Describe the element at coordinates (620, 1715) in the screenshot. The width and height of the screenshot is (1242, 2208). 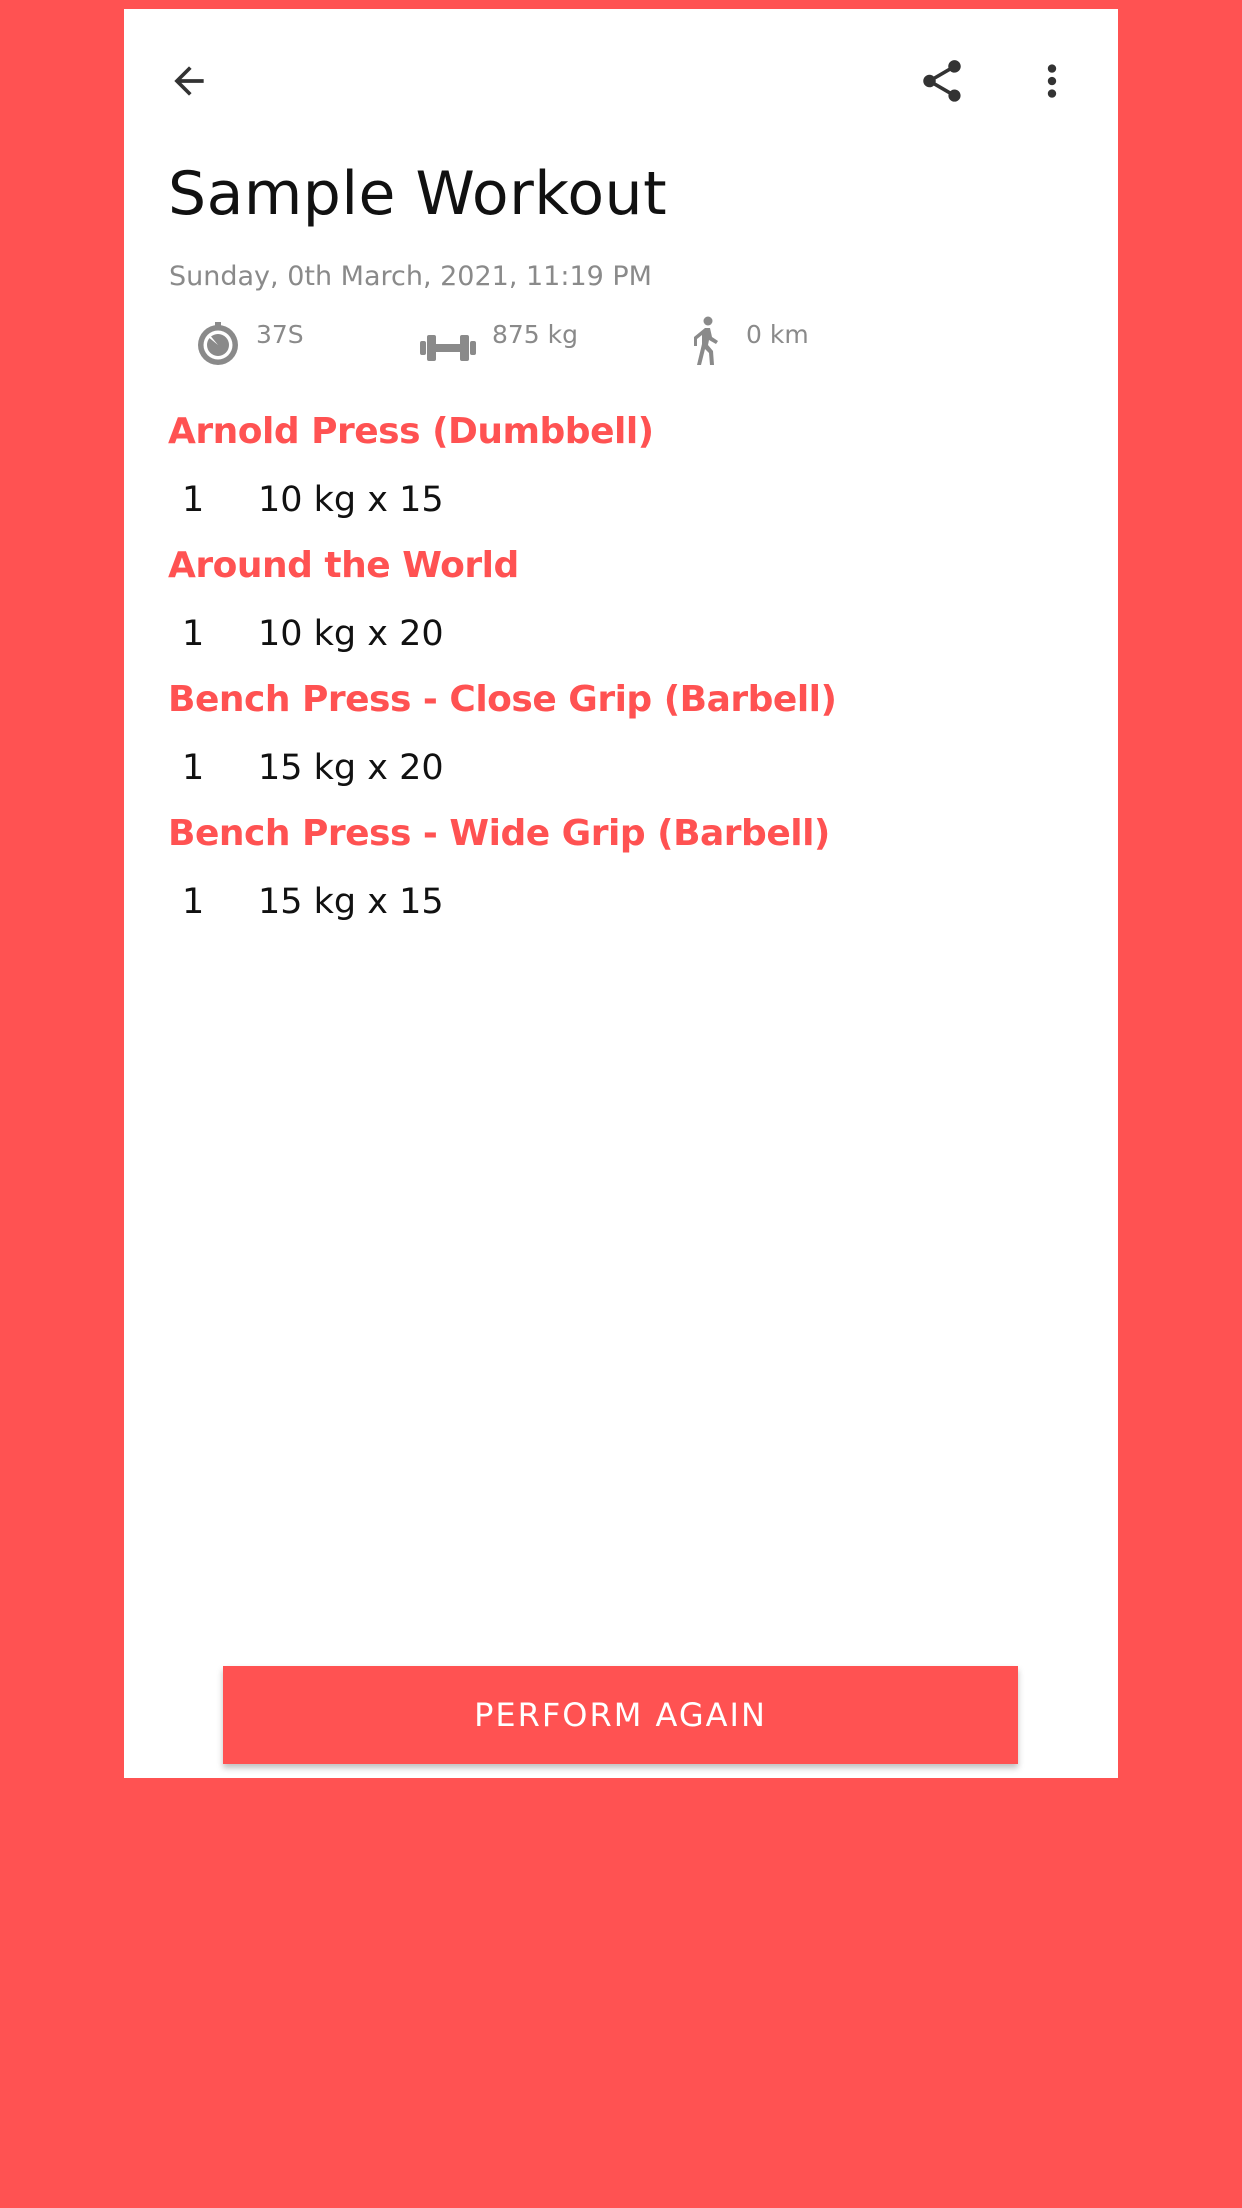
I see `perform-again-button: PERFORM AGAIN` at that location.